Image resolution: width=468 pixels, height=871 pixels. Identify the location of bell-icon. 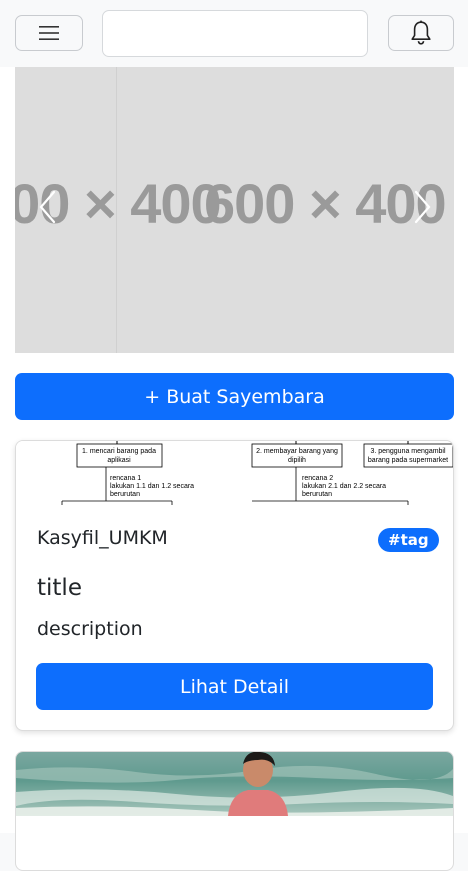
(421, 32).